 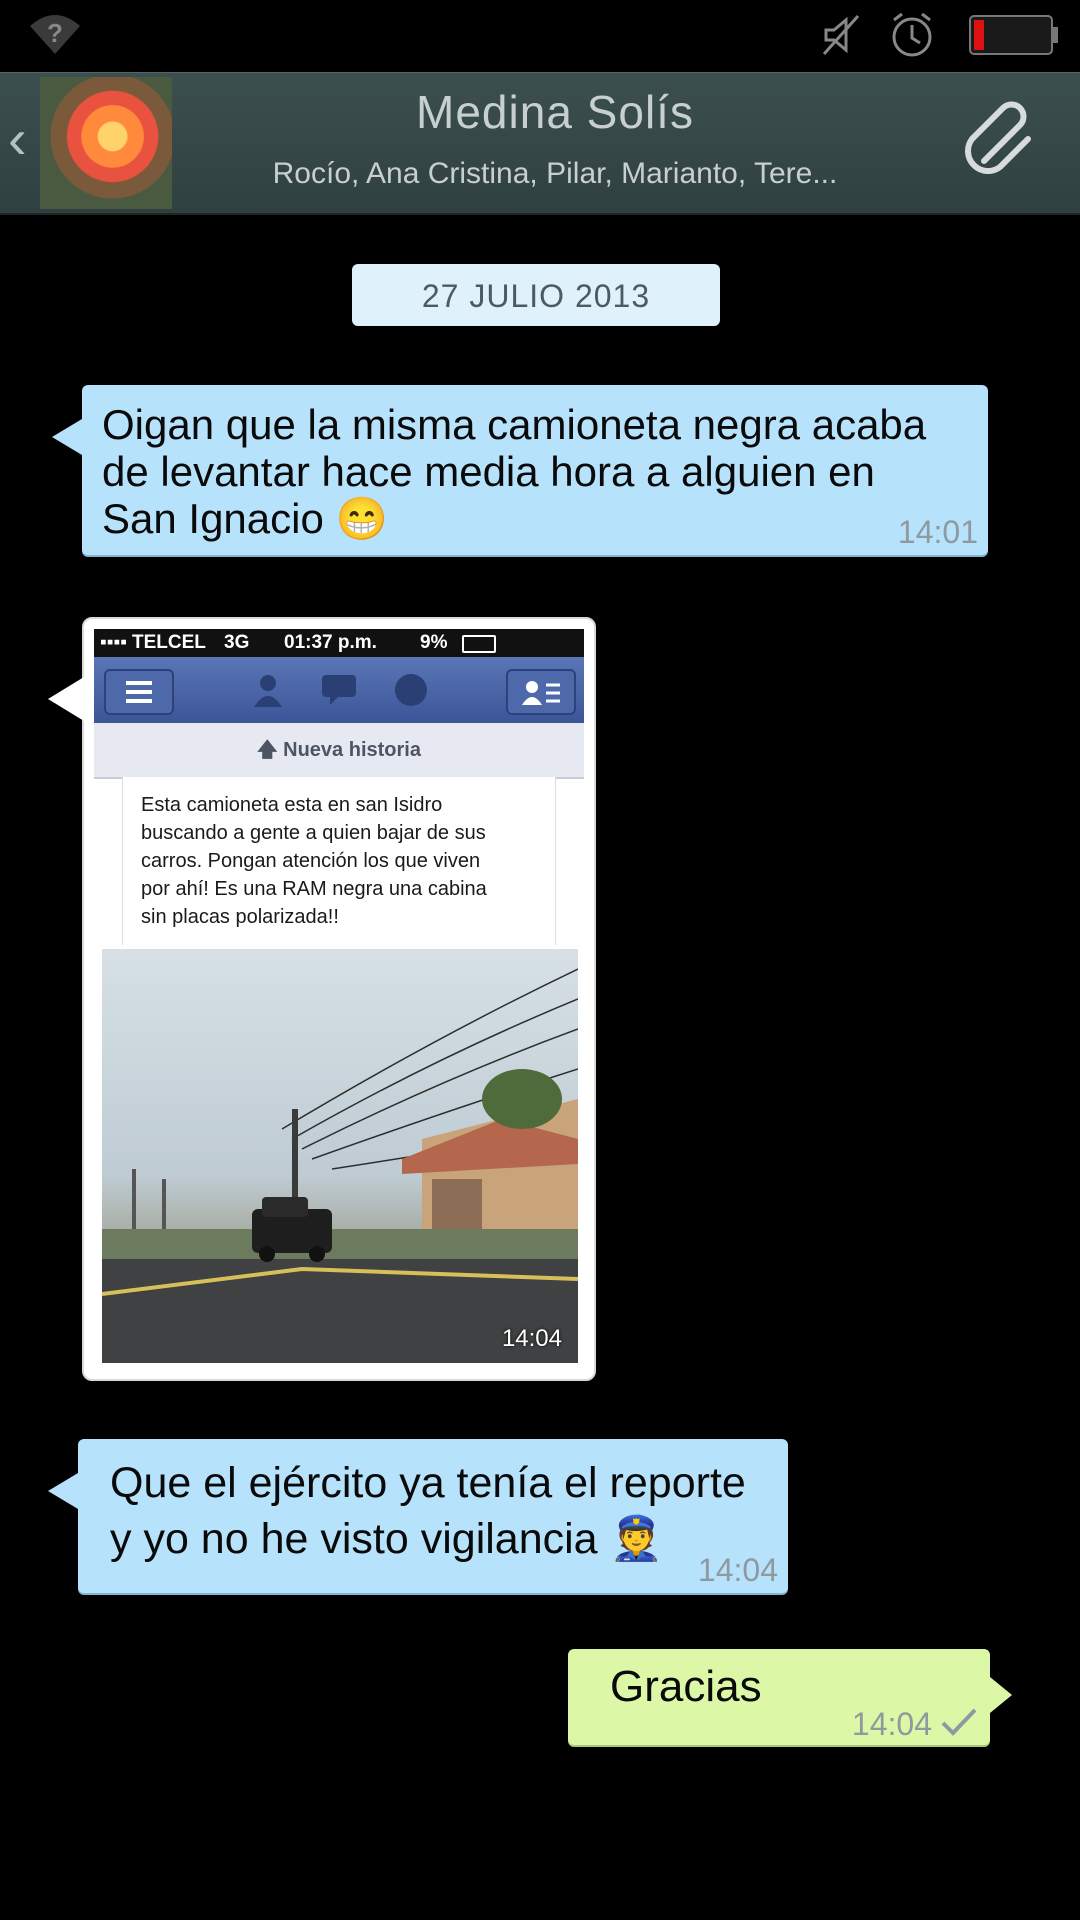 I want to click on chat-title: Medina Solís, so click(x=555, y=112).